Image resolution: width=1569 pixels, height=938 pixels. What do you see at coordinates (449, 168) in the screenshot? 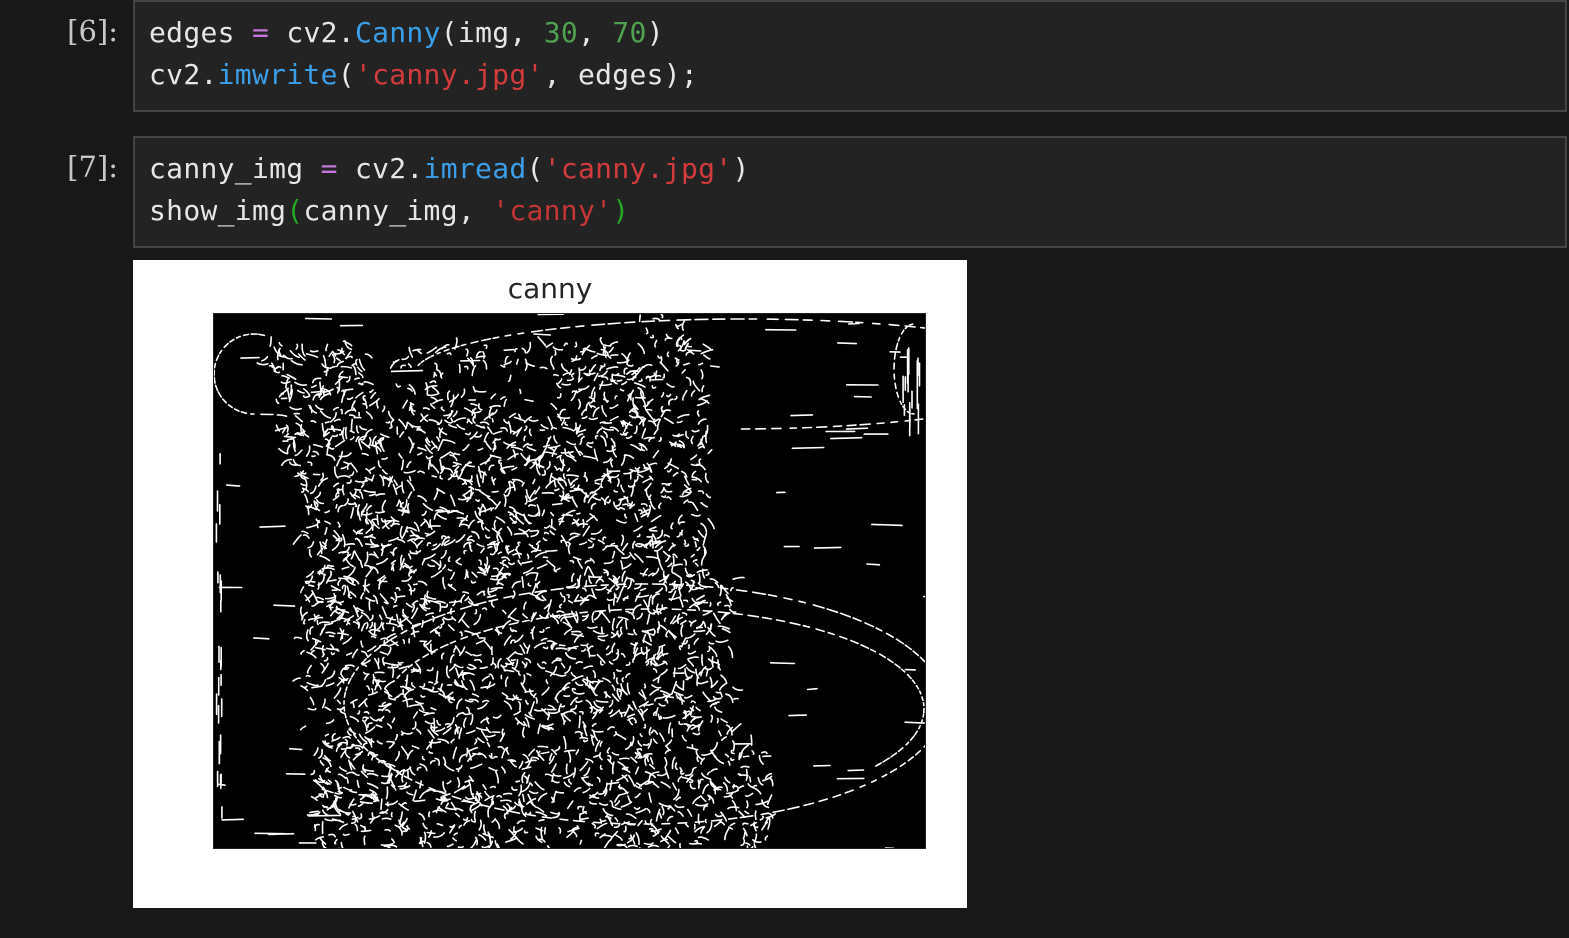
I see `code-line: canny_img = cv2.imread('canny.jpg')` at bounding box center [449, 168].